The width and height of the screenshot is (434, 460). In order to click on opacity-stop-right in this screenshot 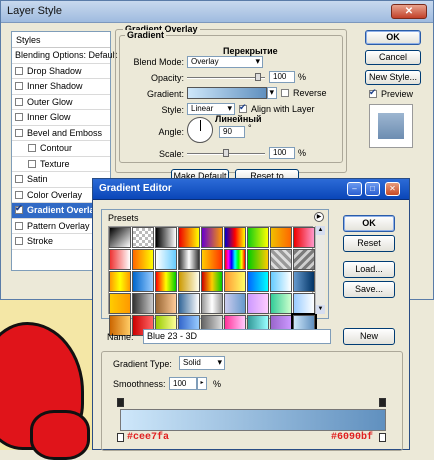, I will do `click(382, 402)`.